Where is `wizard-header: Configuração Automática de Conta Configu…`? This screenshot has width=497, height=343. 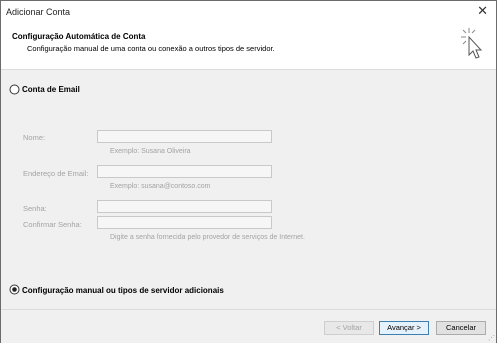
wizard-header: Configuração Automática de Conta Configu… is located at coordinates (248, 46).